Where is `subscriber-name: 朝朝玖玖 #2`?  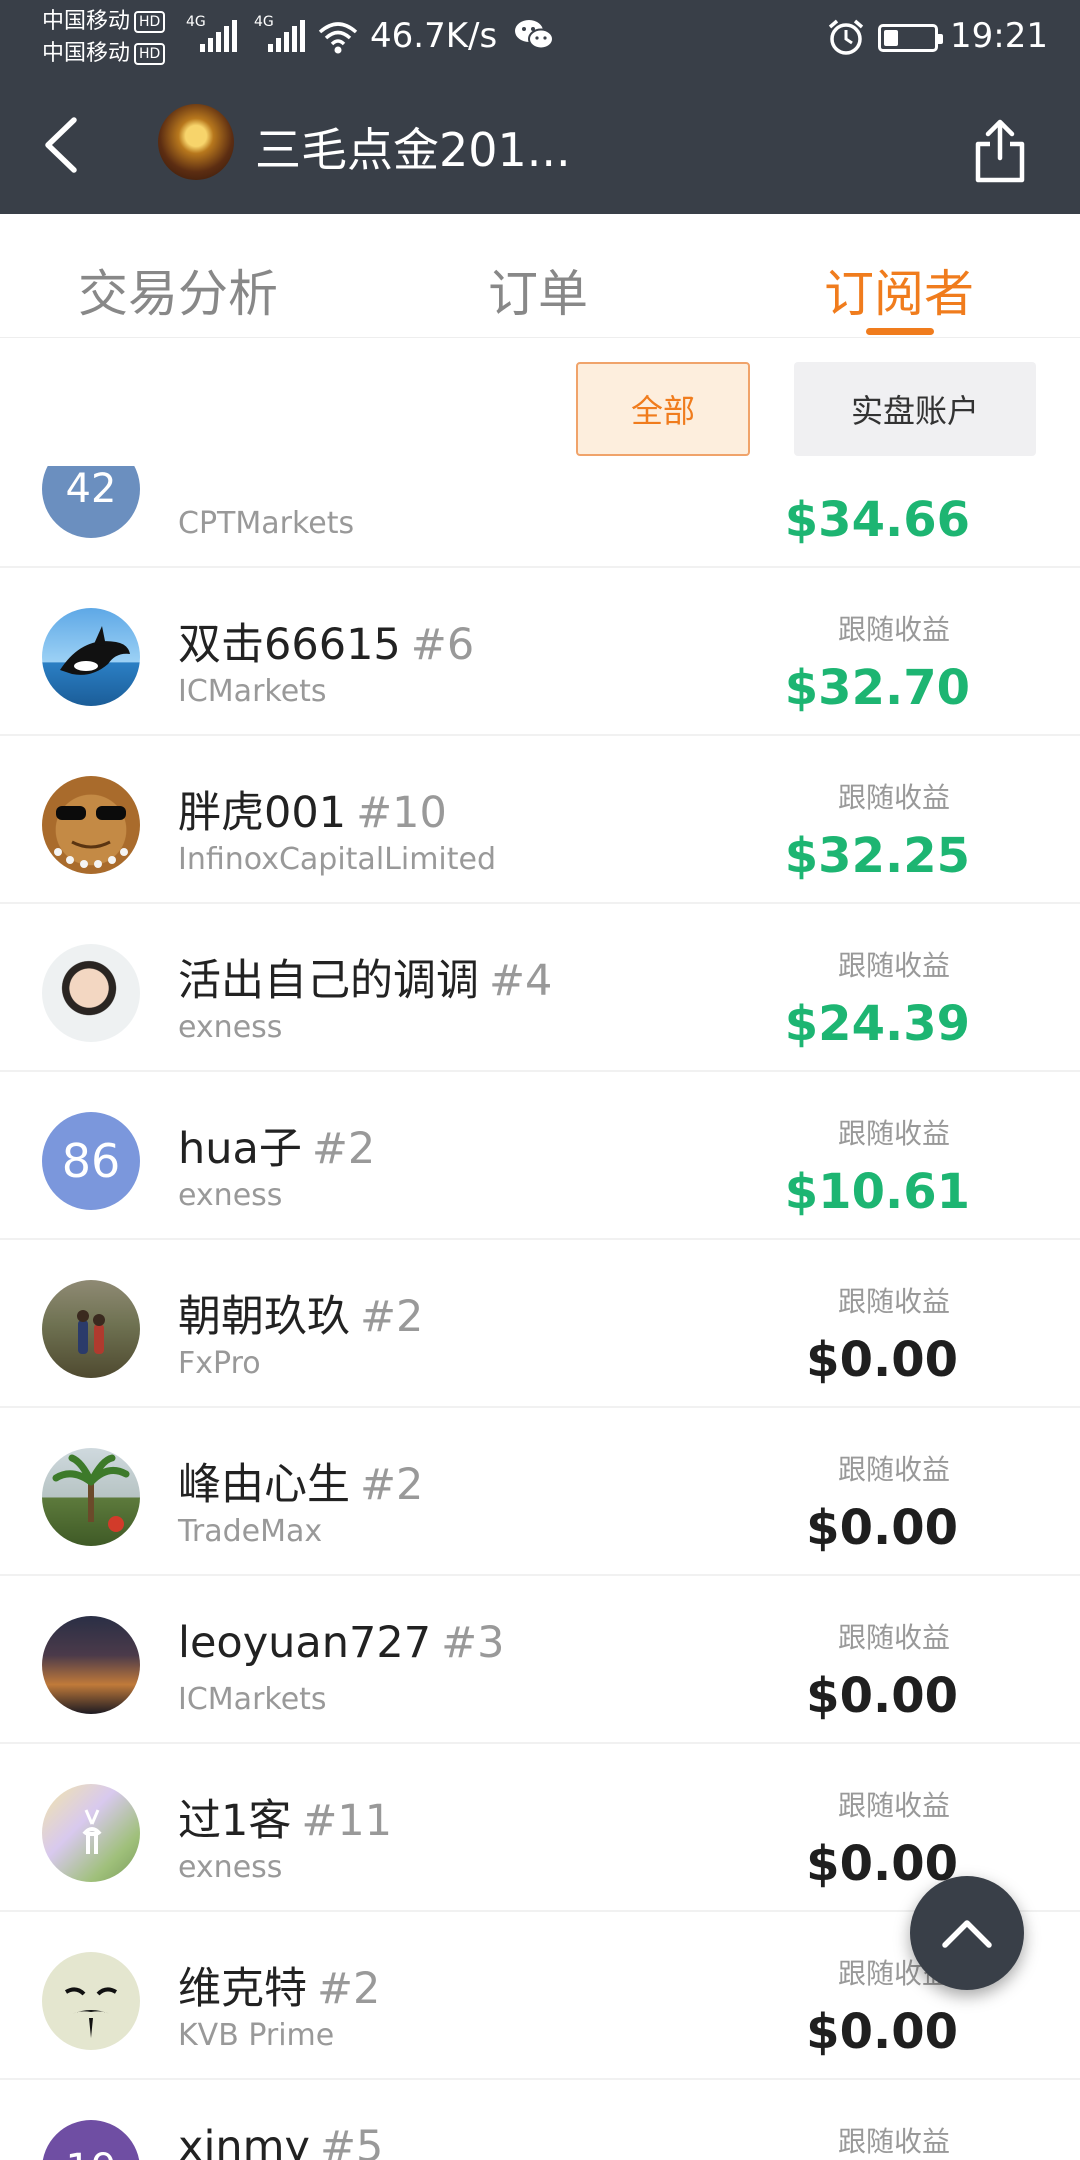
subscriber-name: 朝朝玖玖 #2 is located at coordinates (301, 1317).